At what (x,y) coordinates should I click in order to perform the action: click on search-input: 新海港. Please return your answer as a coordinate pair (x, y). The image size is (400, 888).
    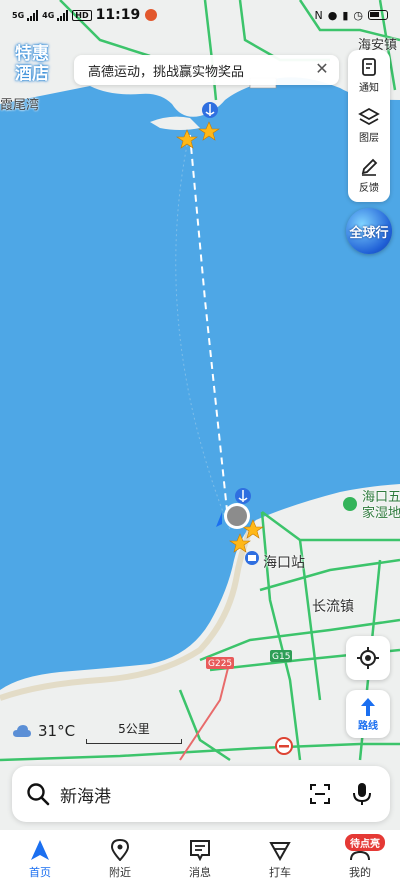
    Looking at the image, I should click on (176, 794).